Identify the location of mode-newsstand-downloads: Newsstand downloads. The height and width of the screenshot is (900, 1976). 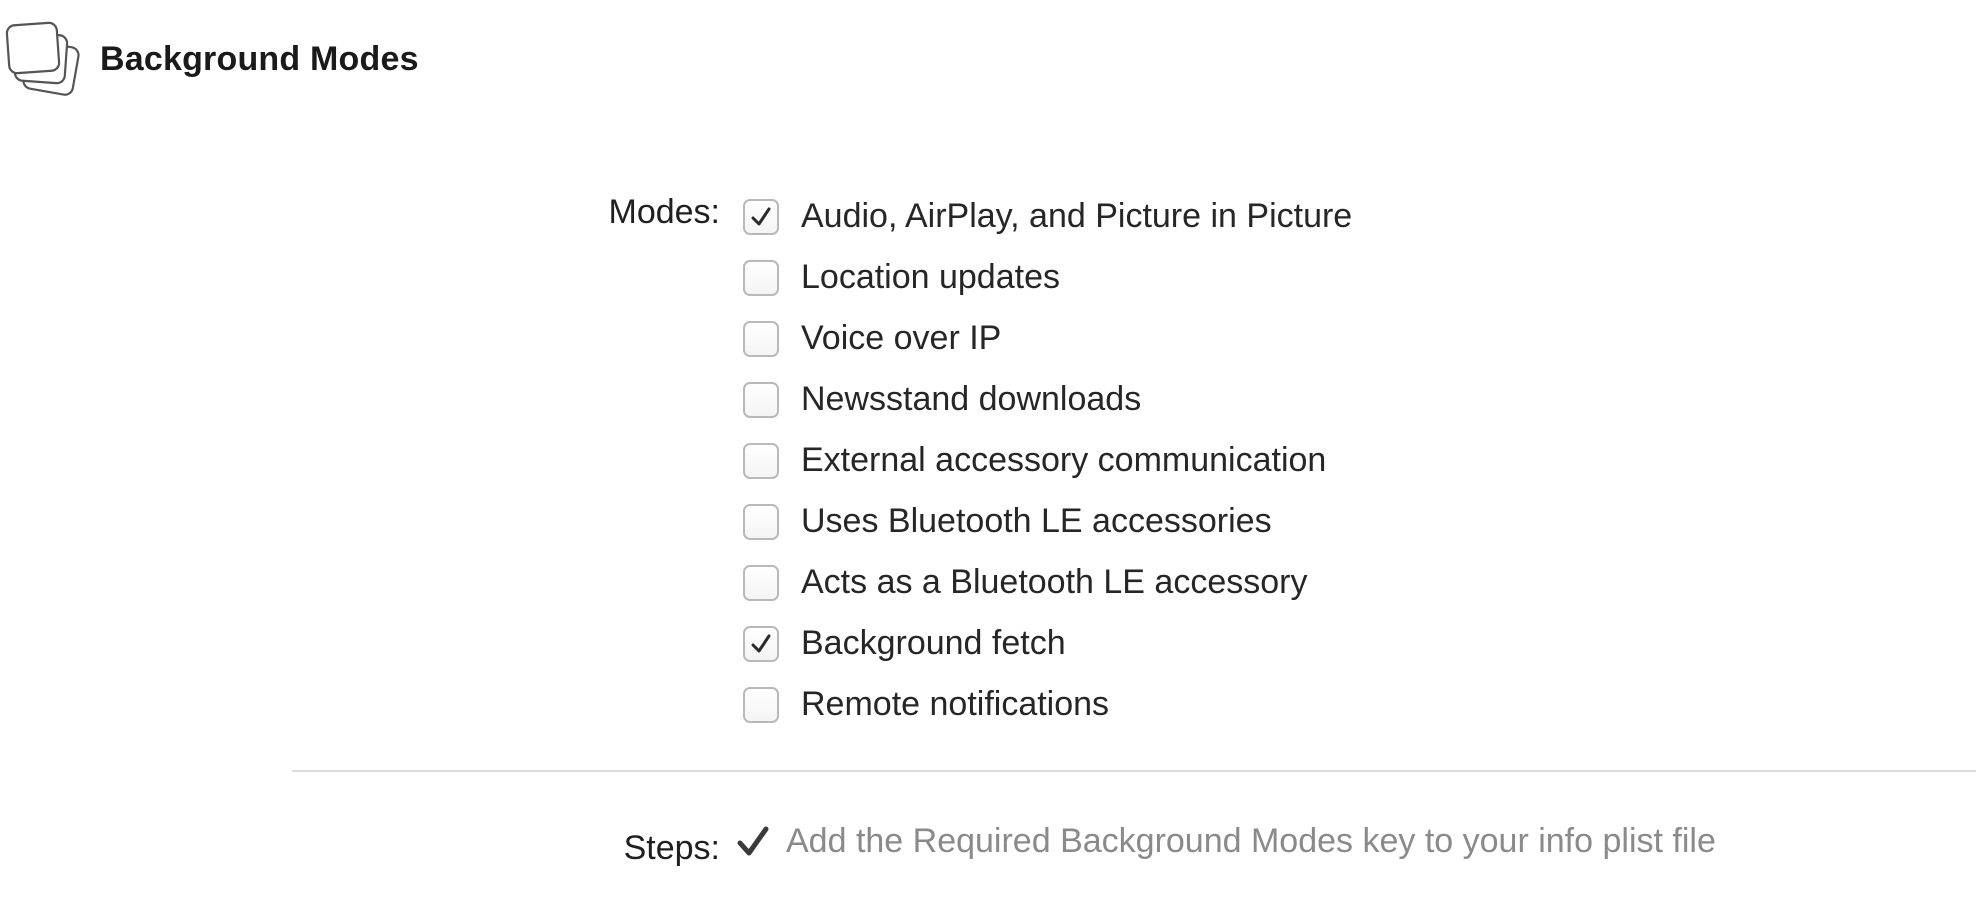
(1047, 399).